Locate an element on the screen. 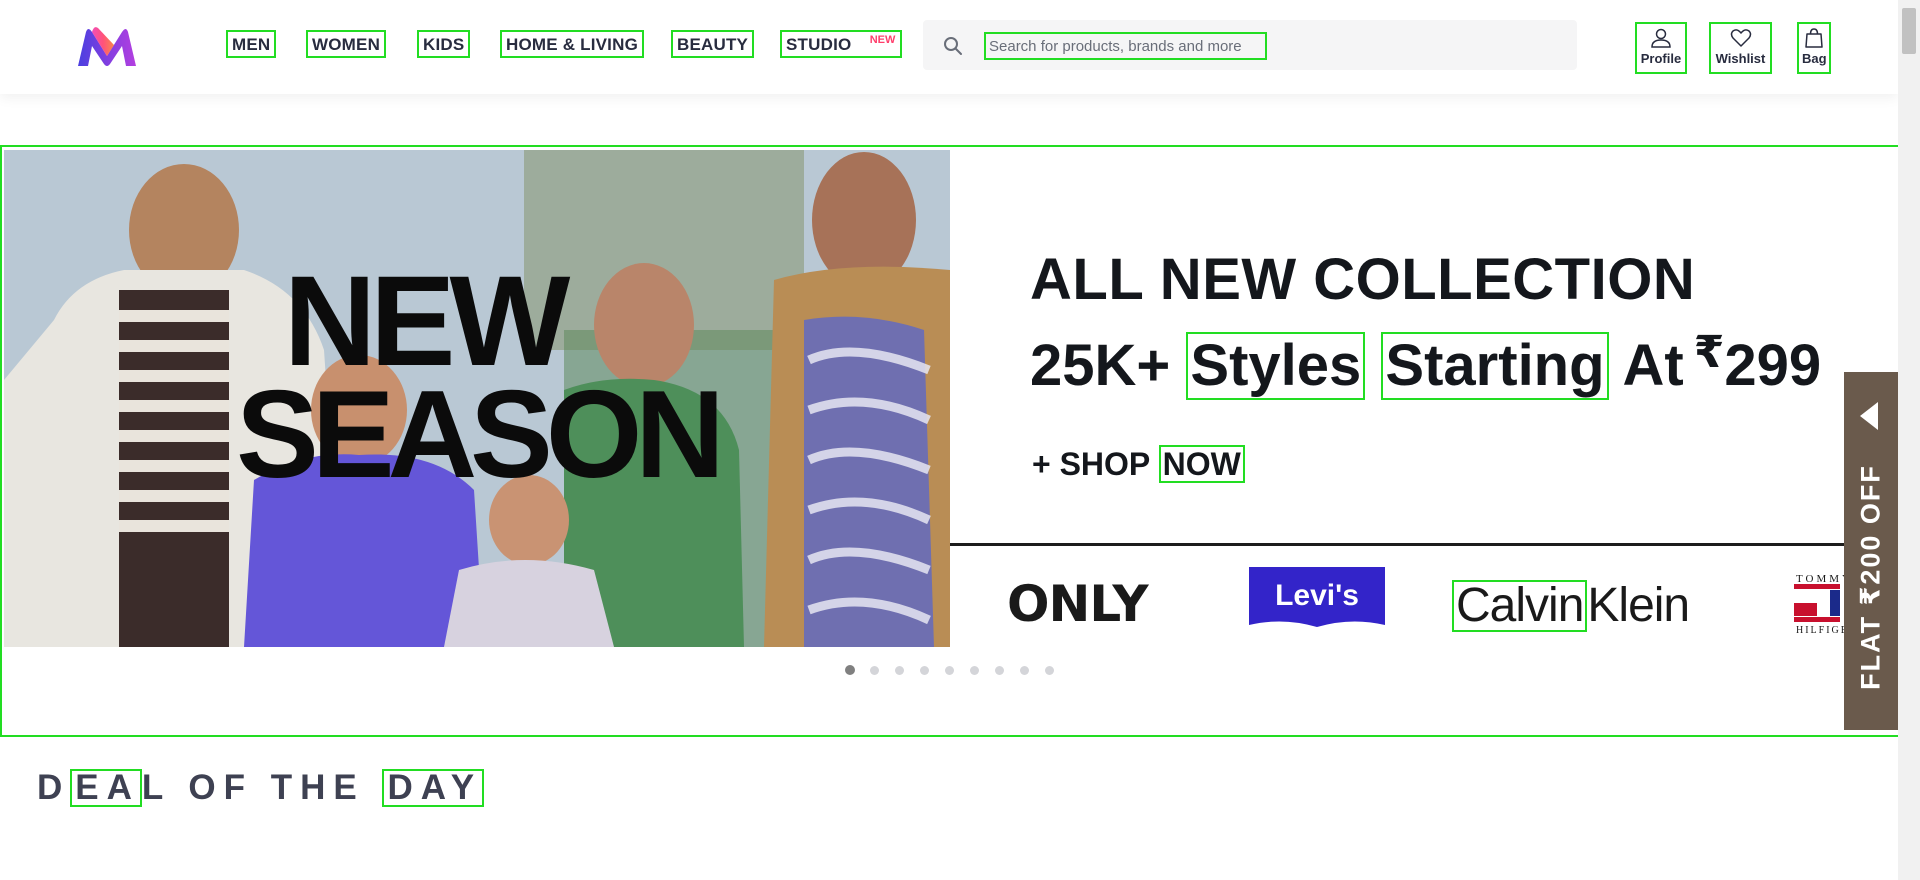  season-text: SEASON is located at coordinates (477, 435).